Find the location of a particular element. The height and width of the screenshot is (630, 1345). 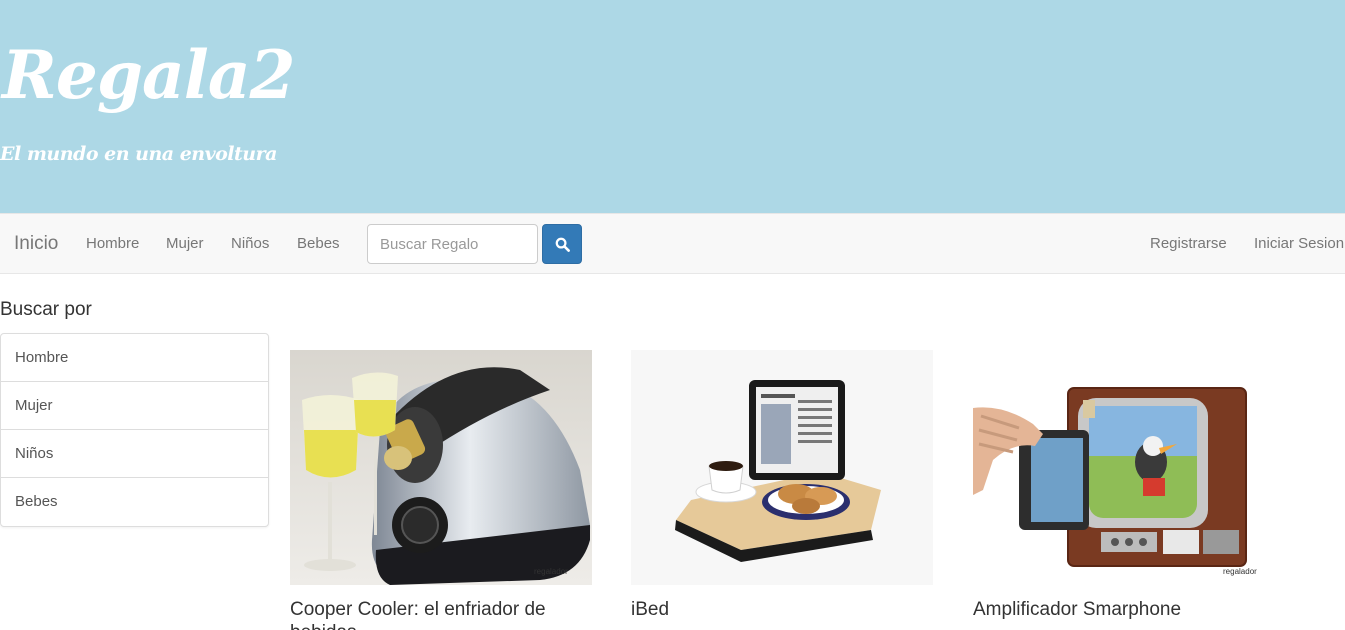

product-image-cooper-cooler: regalador is located at coordinates (441, 467).